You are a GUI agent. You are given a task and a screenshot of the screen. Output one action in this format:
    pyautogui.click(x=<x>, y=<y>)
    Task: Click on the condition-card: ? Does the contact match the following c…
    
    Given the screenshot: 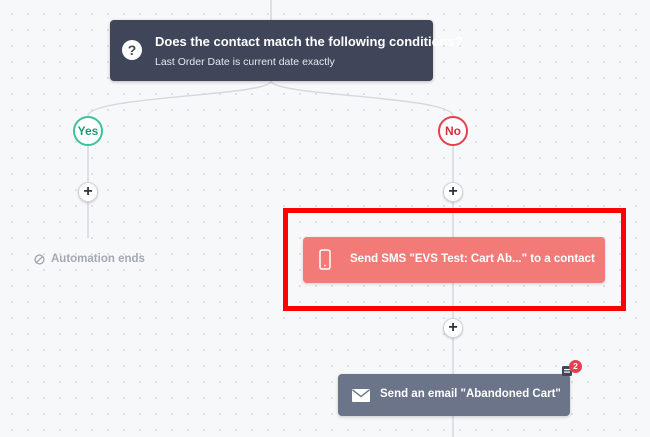 What is the action you would take?
    pyautogui.click(x=286, y=50)
    